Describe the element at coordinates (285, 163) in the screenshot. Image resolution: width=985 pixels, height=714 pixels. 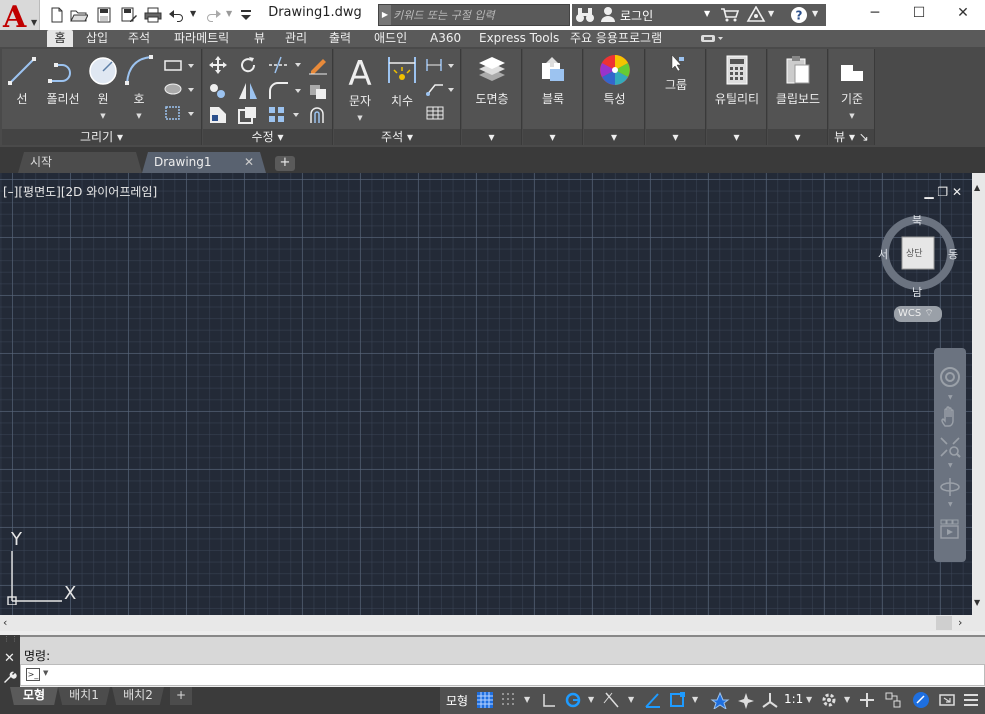
I see `new-tab-button: +` at that location.